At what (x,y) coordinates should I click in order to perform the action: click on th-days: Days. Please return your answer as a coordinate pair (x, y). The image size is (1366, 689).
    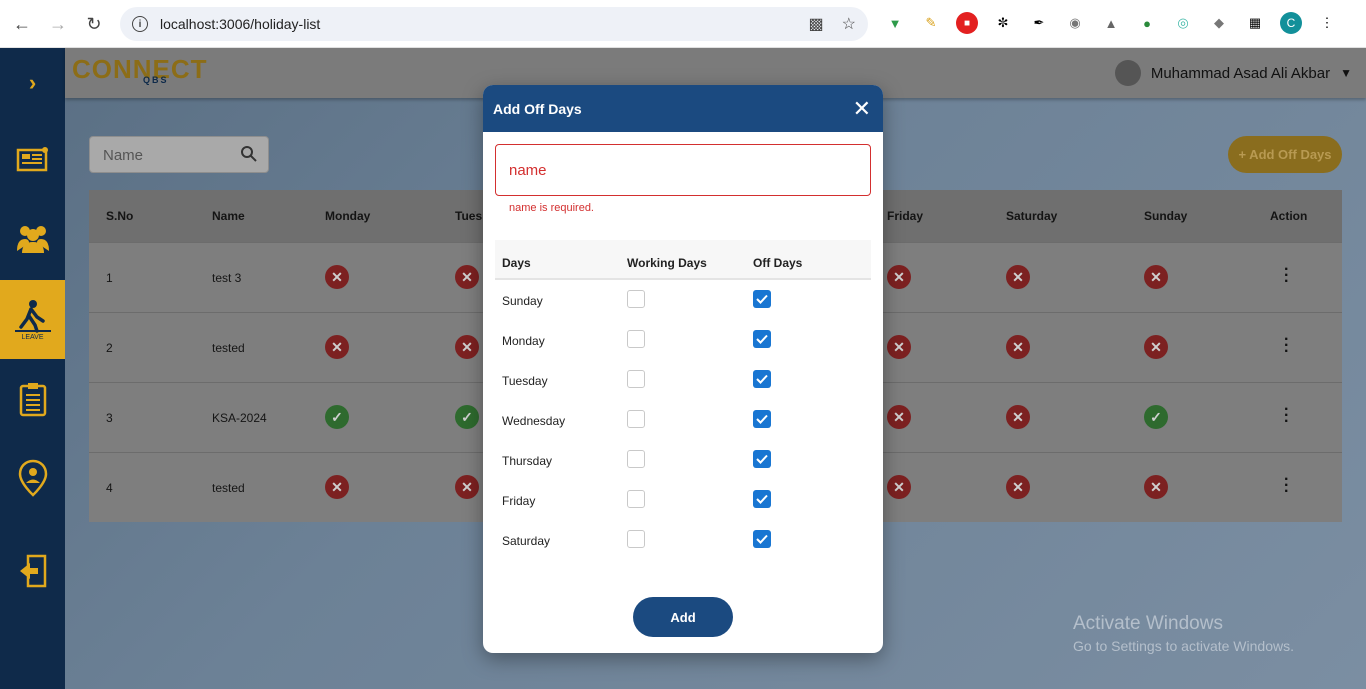
    Looking at the image, I should click on (516, 263).